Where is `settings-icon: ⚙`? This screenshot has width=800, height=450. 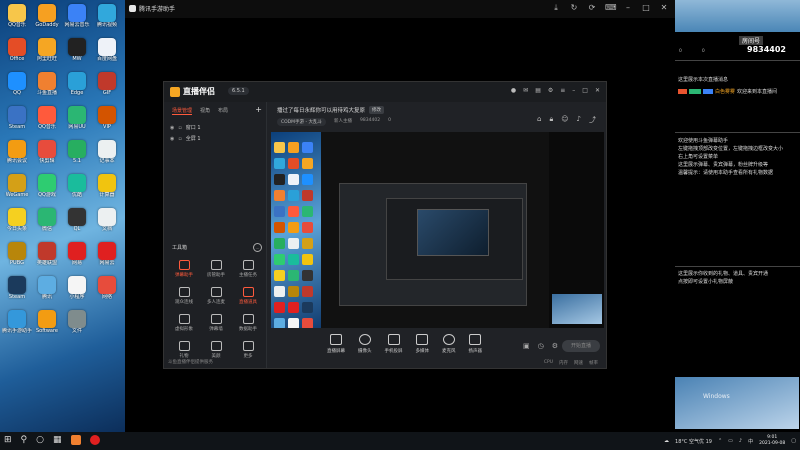
settings-icon: ⚙ is located at coordinates (550, 90).